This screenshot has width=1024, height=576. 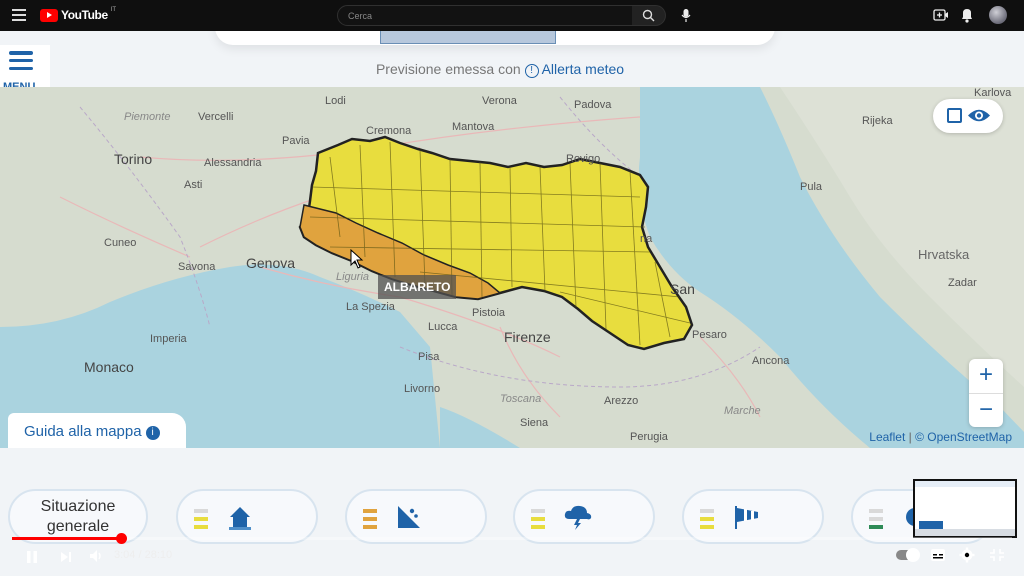 What do you see at coordinates (583, 69) in the screenshot?
I see `allerta-meteo-link: Allerta meteo` at bounding box center [583, 69].